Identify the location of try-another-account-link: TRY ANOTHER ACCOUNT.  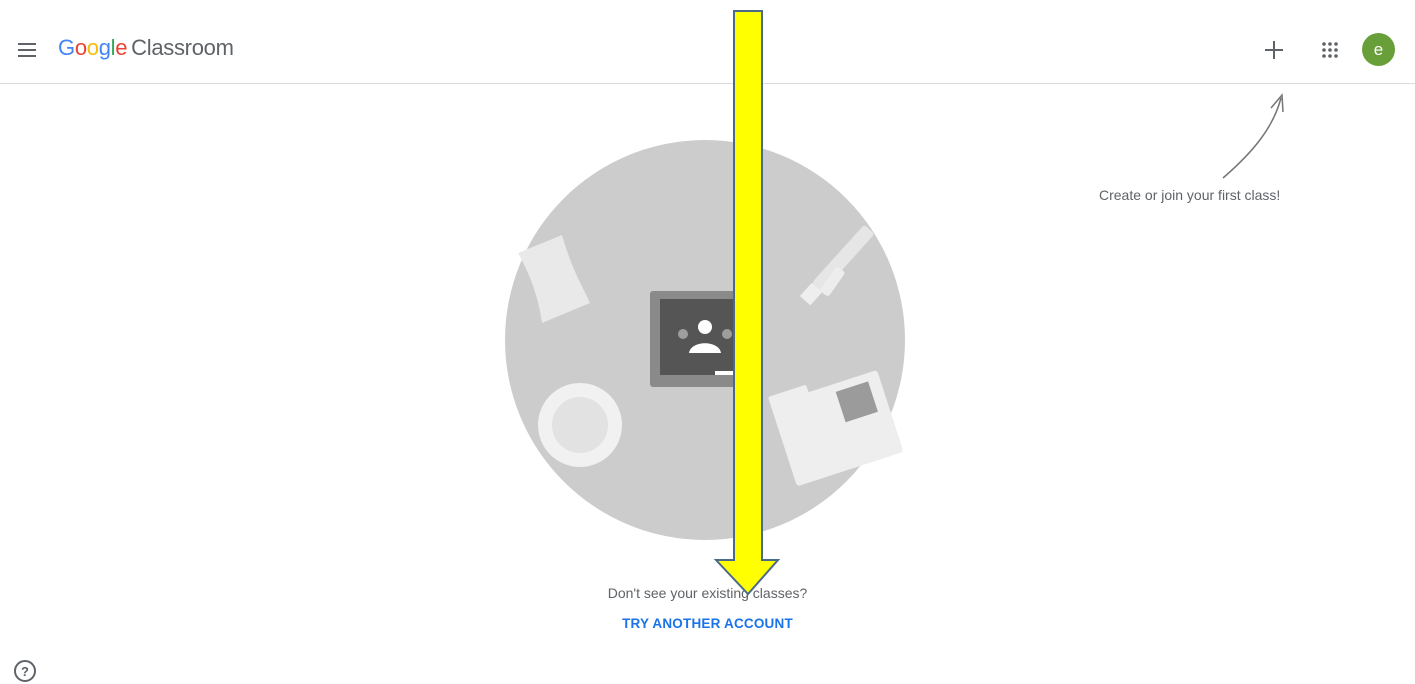
(707, 623).